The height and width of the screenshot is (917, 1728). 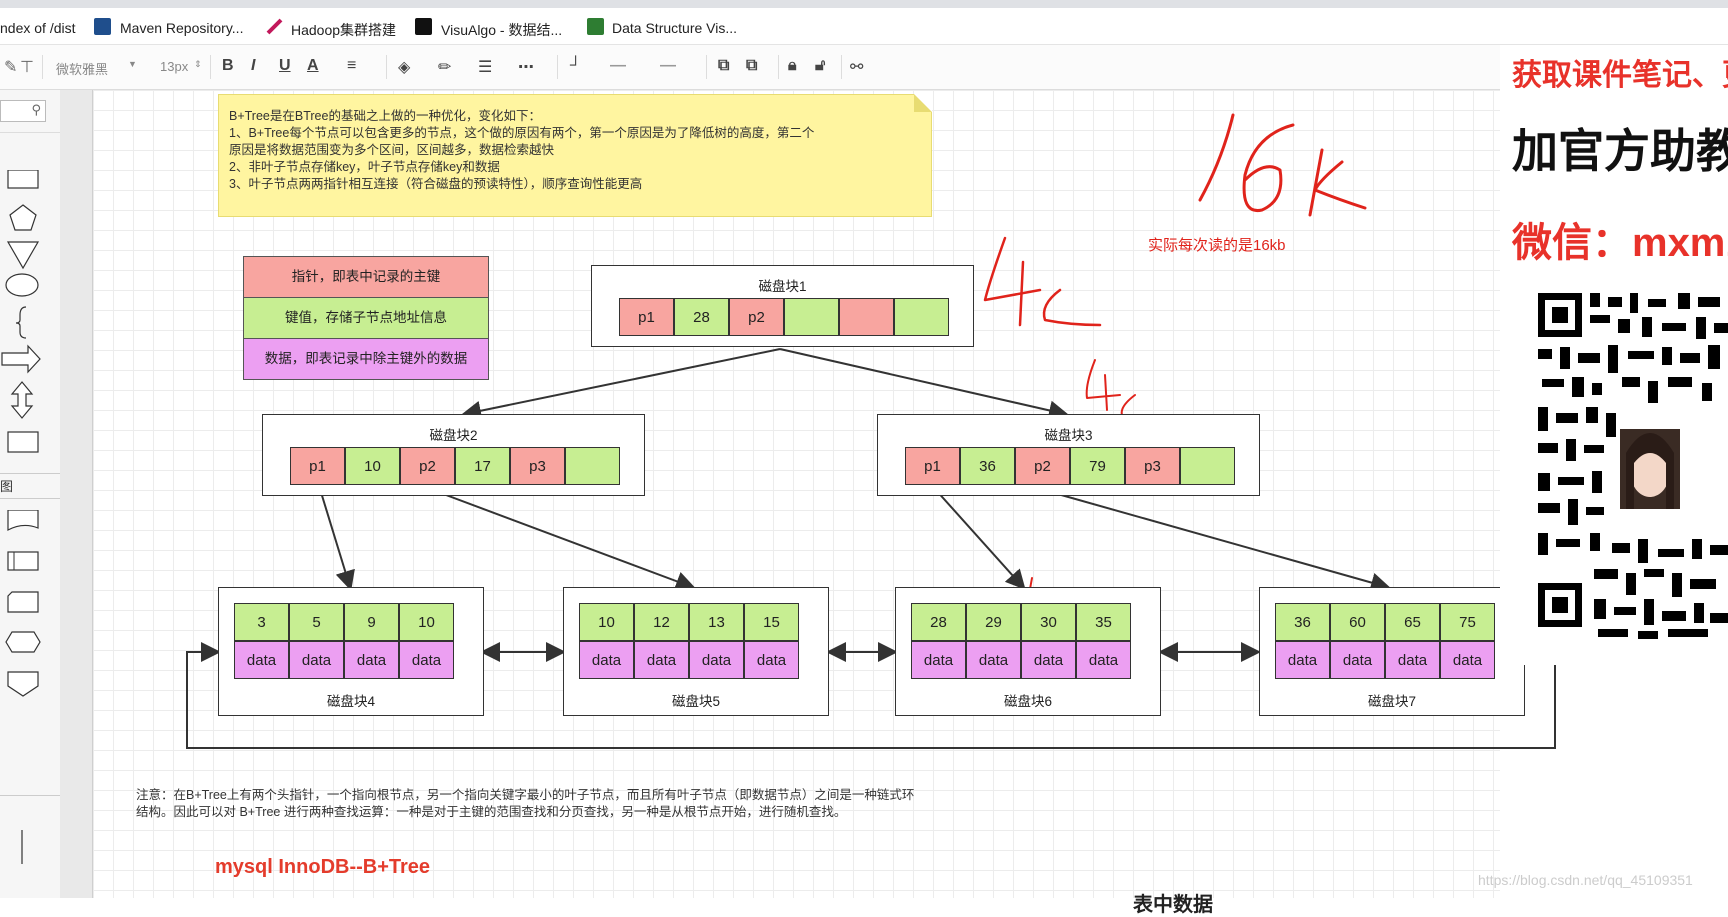 I want to click on promo-line: 加官方助教老, so click(x=1620, y=151).